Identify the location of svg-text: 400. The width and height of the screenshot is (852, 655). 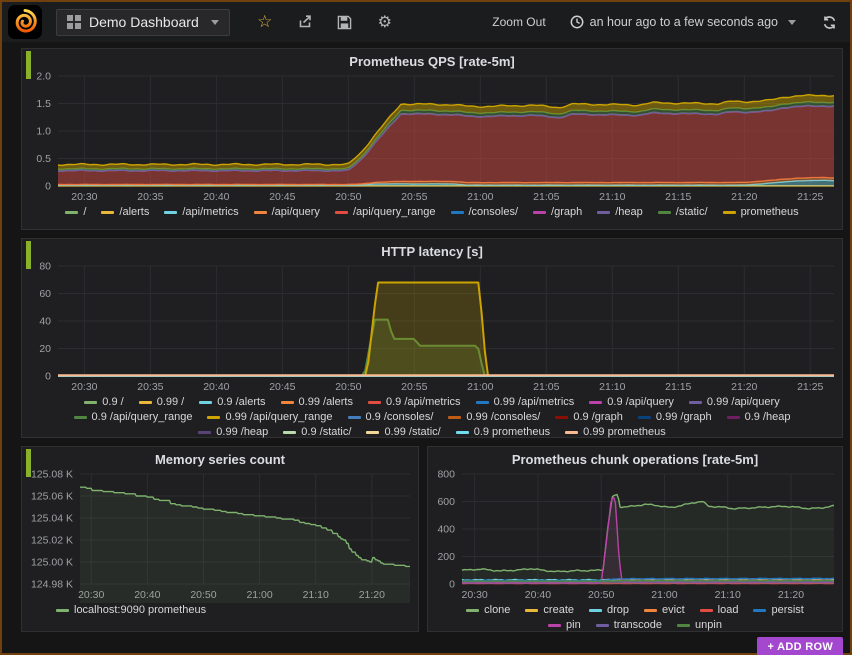
(446, 530).